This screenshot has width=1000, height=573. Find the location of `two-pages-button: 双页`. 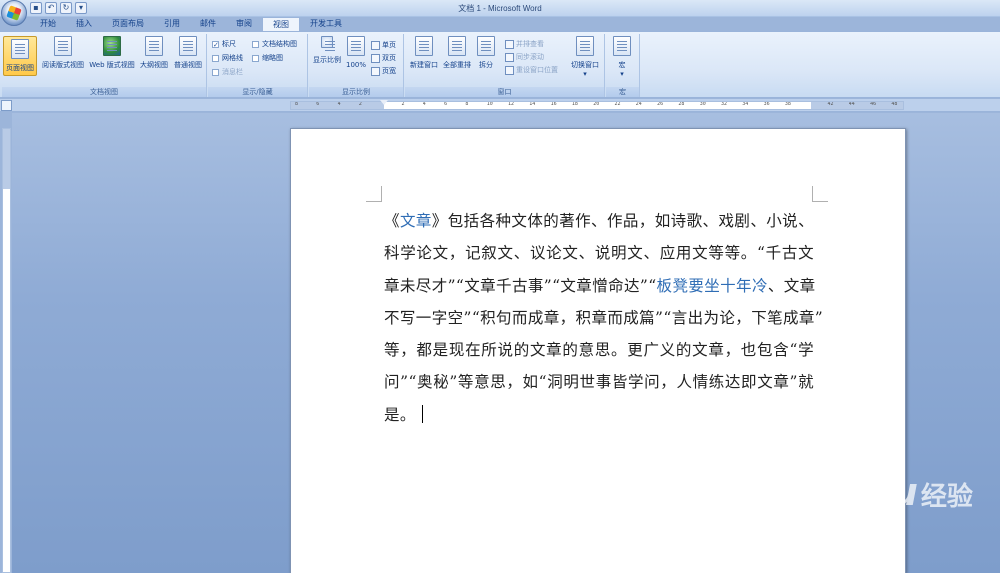

two-pages-button: 双页 is located at coordinates (383, 58).